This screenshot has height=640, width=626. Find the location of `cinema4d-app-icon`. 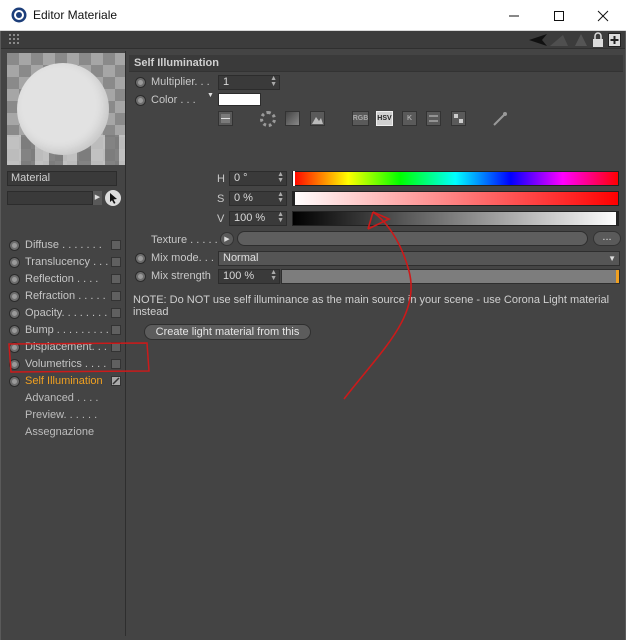

cinema4d-app-icon is located at coordinates (19, 15).